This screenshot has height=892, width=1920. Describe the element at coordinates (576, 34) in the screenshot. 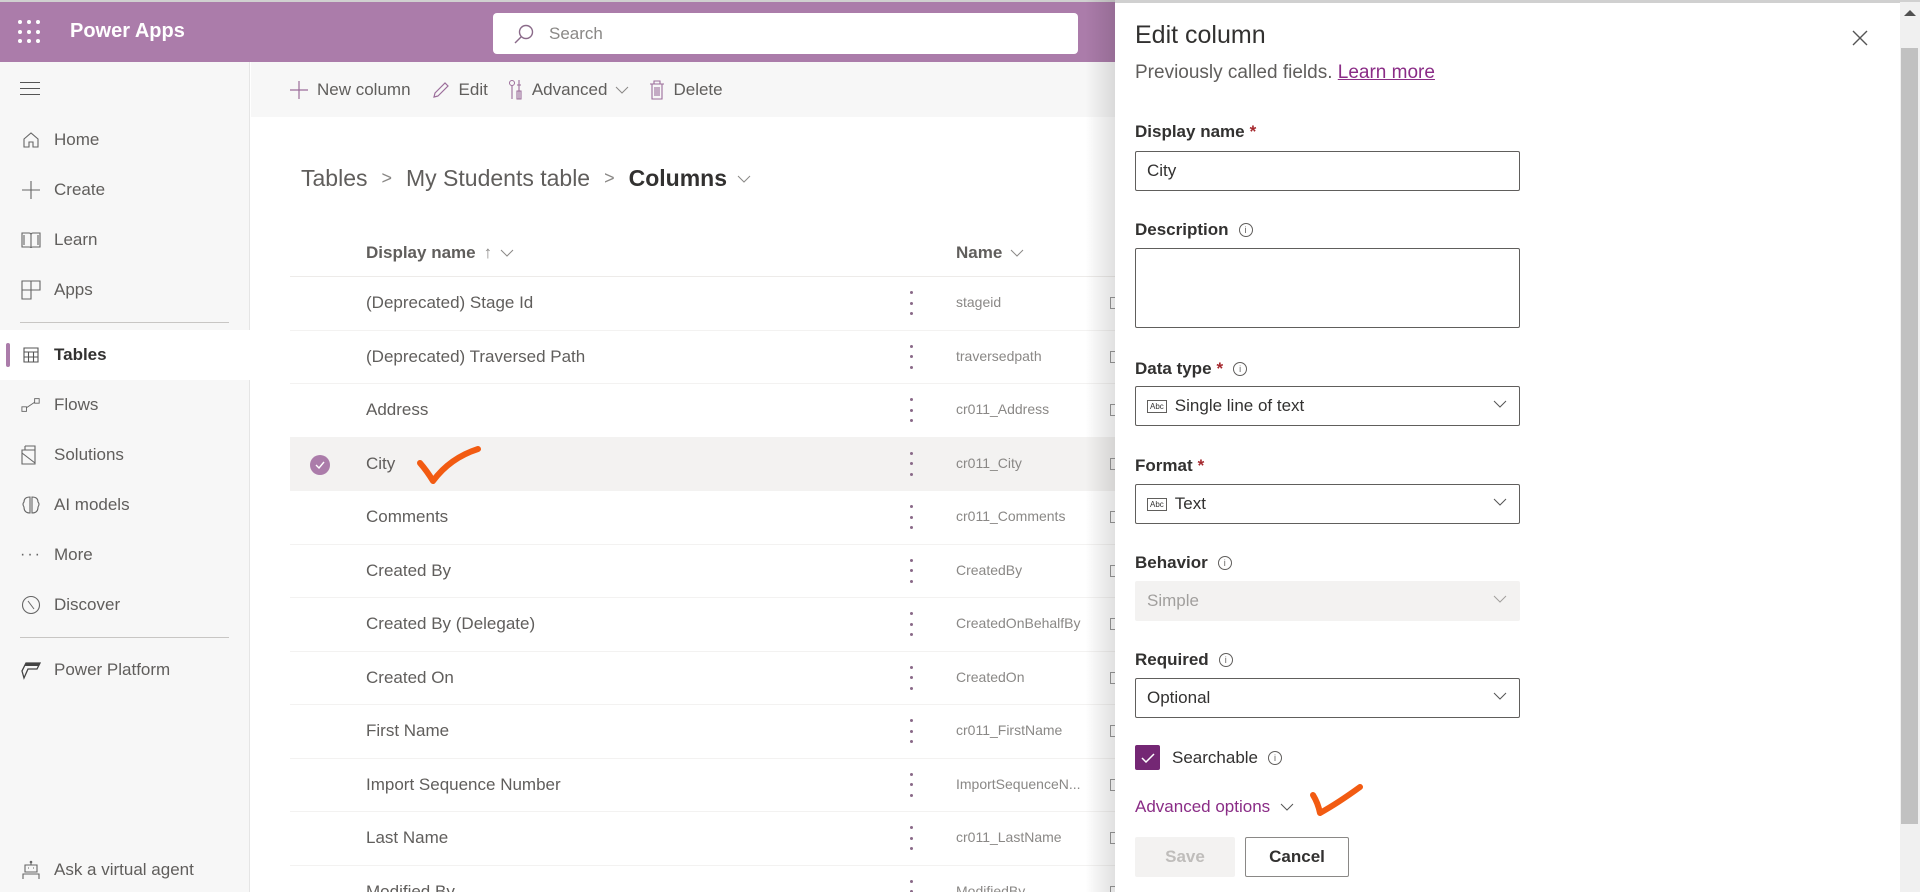

I see `search-input: Search` at that location.